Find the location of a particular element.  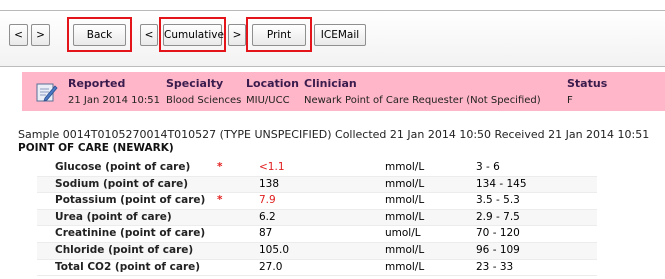

toolbar-divider is located at coordinates (332, 66).